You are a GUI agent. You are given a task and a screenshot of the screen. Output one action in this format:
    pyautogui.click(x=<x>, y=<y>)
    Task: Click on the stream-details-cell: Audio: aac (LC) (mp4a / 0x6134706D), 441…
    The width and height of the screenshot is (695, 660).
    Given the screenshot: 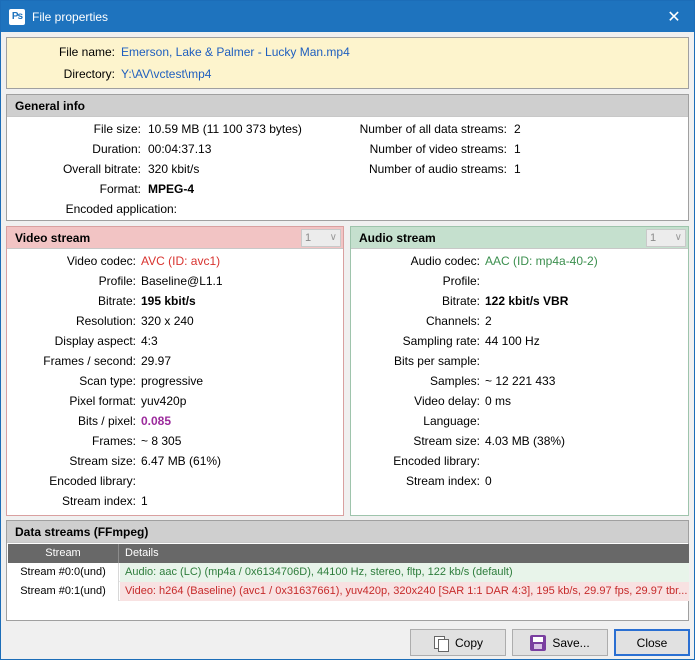 What is the action you would take?
    pyautogui.click(x=404, y=572)
    